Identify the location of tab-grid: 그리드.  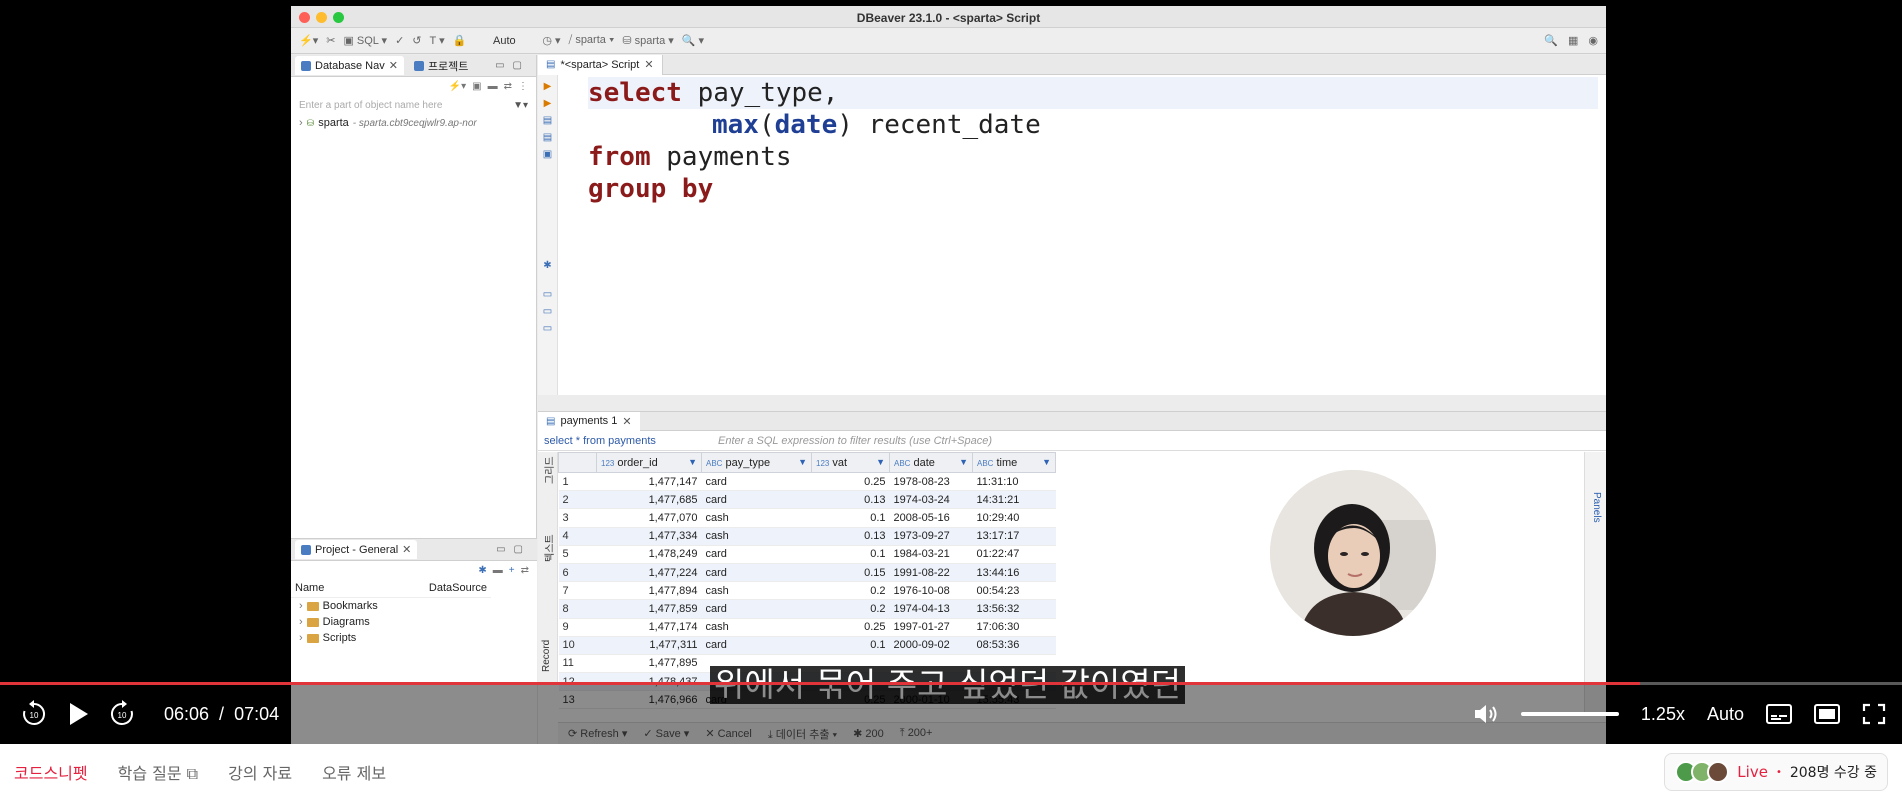
(548, 470).